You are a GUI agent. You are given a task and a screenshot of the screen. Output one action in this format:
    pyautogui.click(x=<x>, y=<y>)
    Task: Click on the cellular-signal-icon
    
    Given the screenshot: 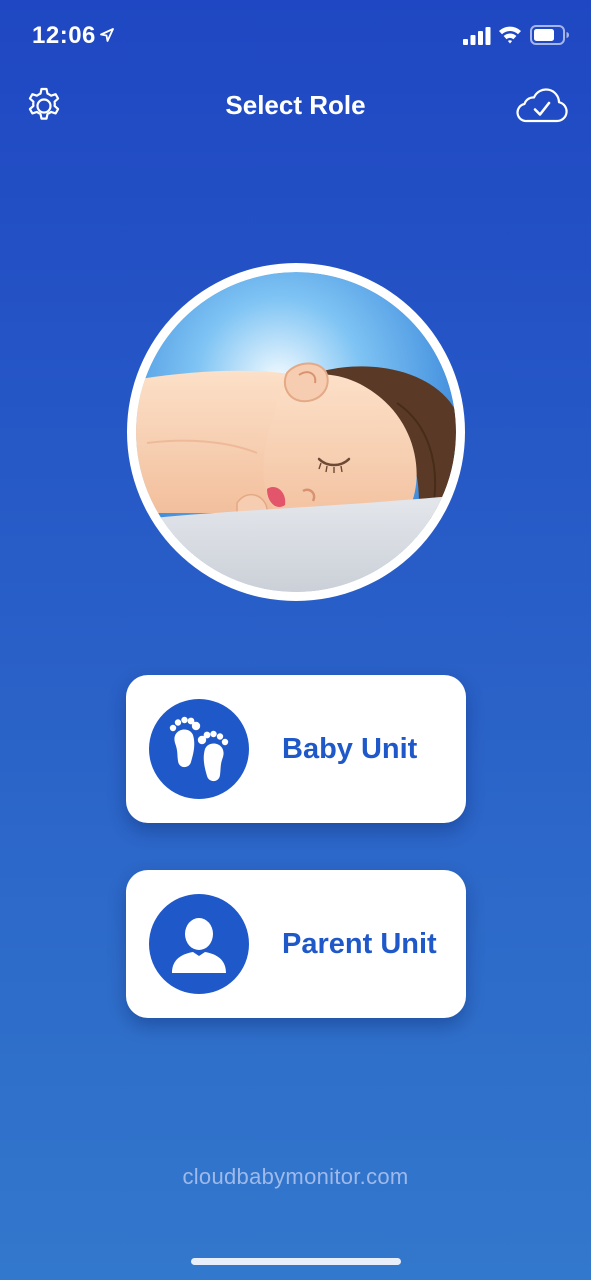 What is the action you would take?
    pyautogui.click(x=477, y=36)
    